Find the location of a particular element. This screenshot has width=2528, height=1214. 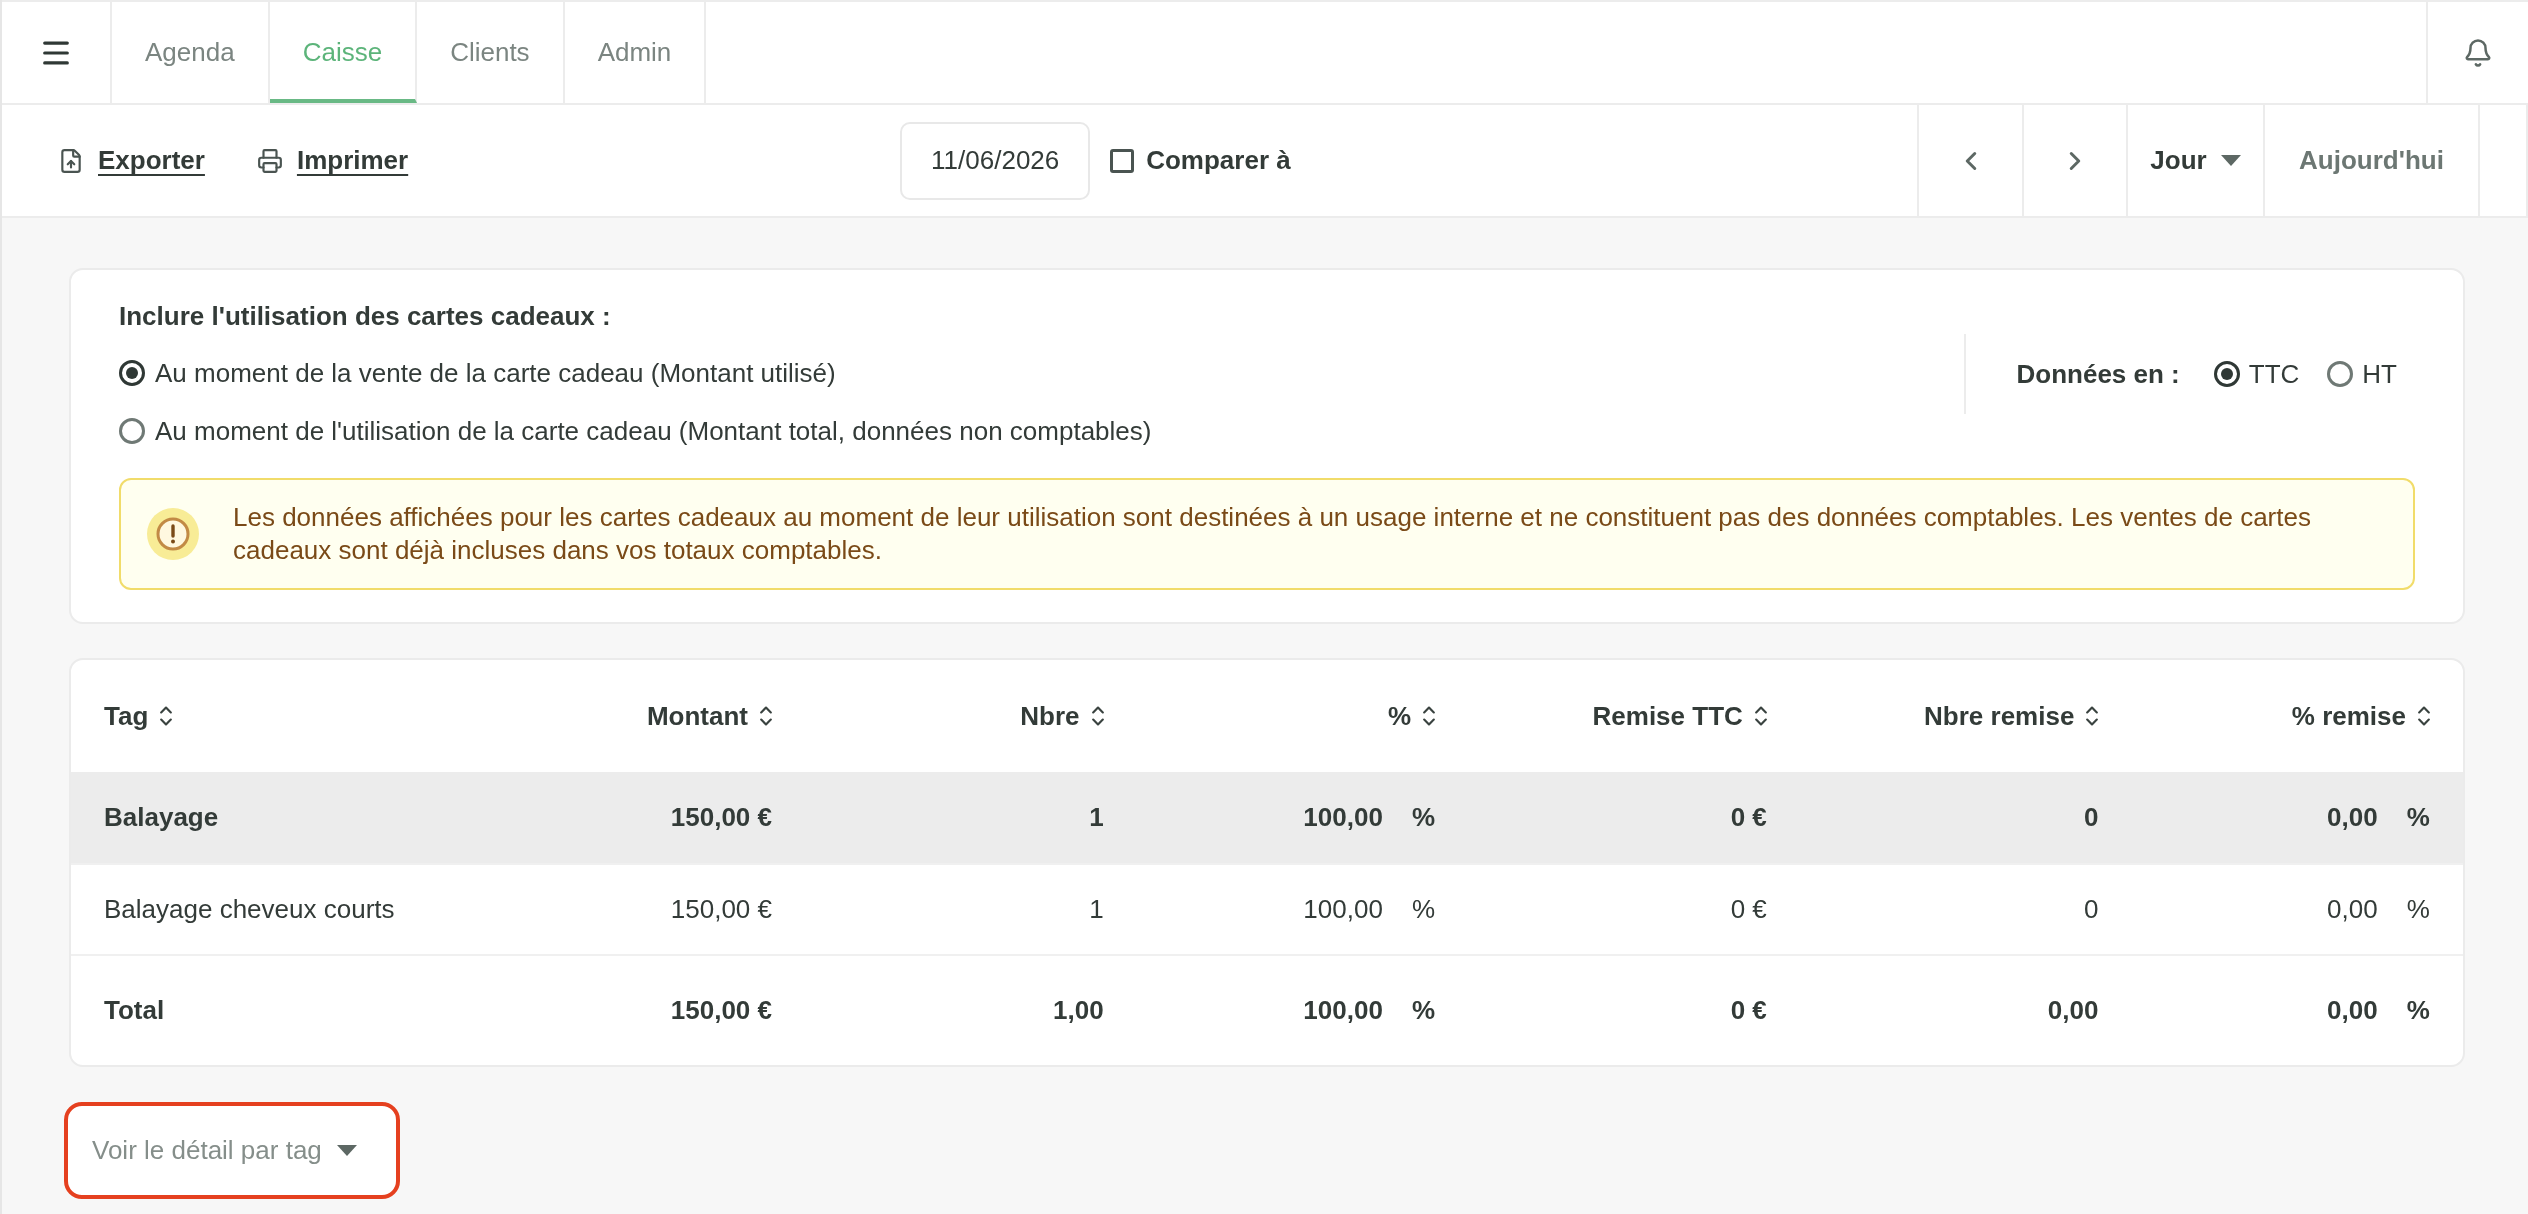

file-upload-icon is located at coordinates (71, 160).